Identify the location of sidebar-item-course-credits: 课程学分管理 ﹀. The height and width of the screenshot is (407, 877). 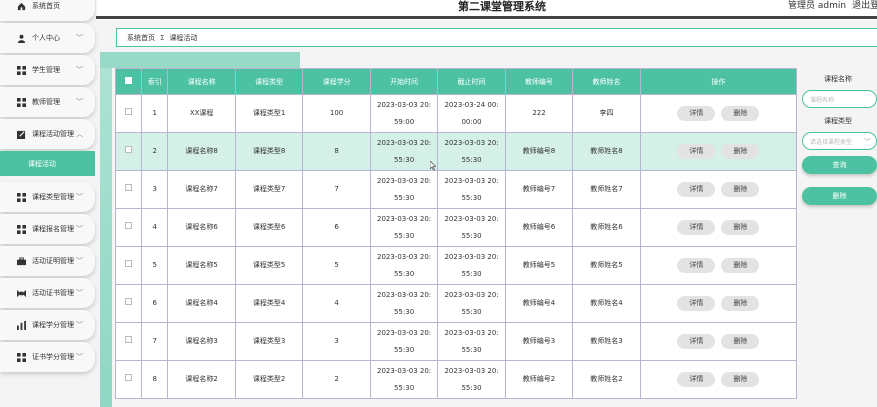
(47, 325).